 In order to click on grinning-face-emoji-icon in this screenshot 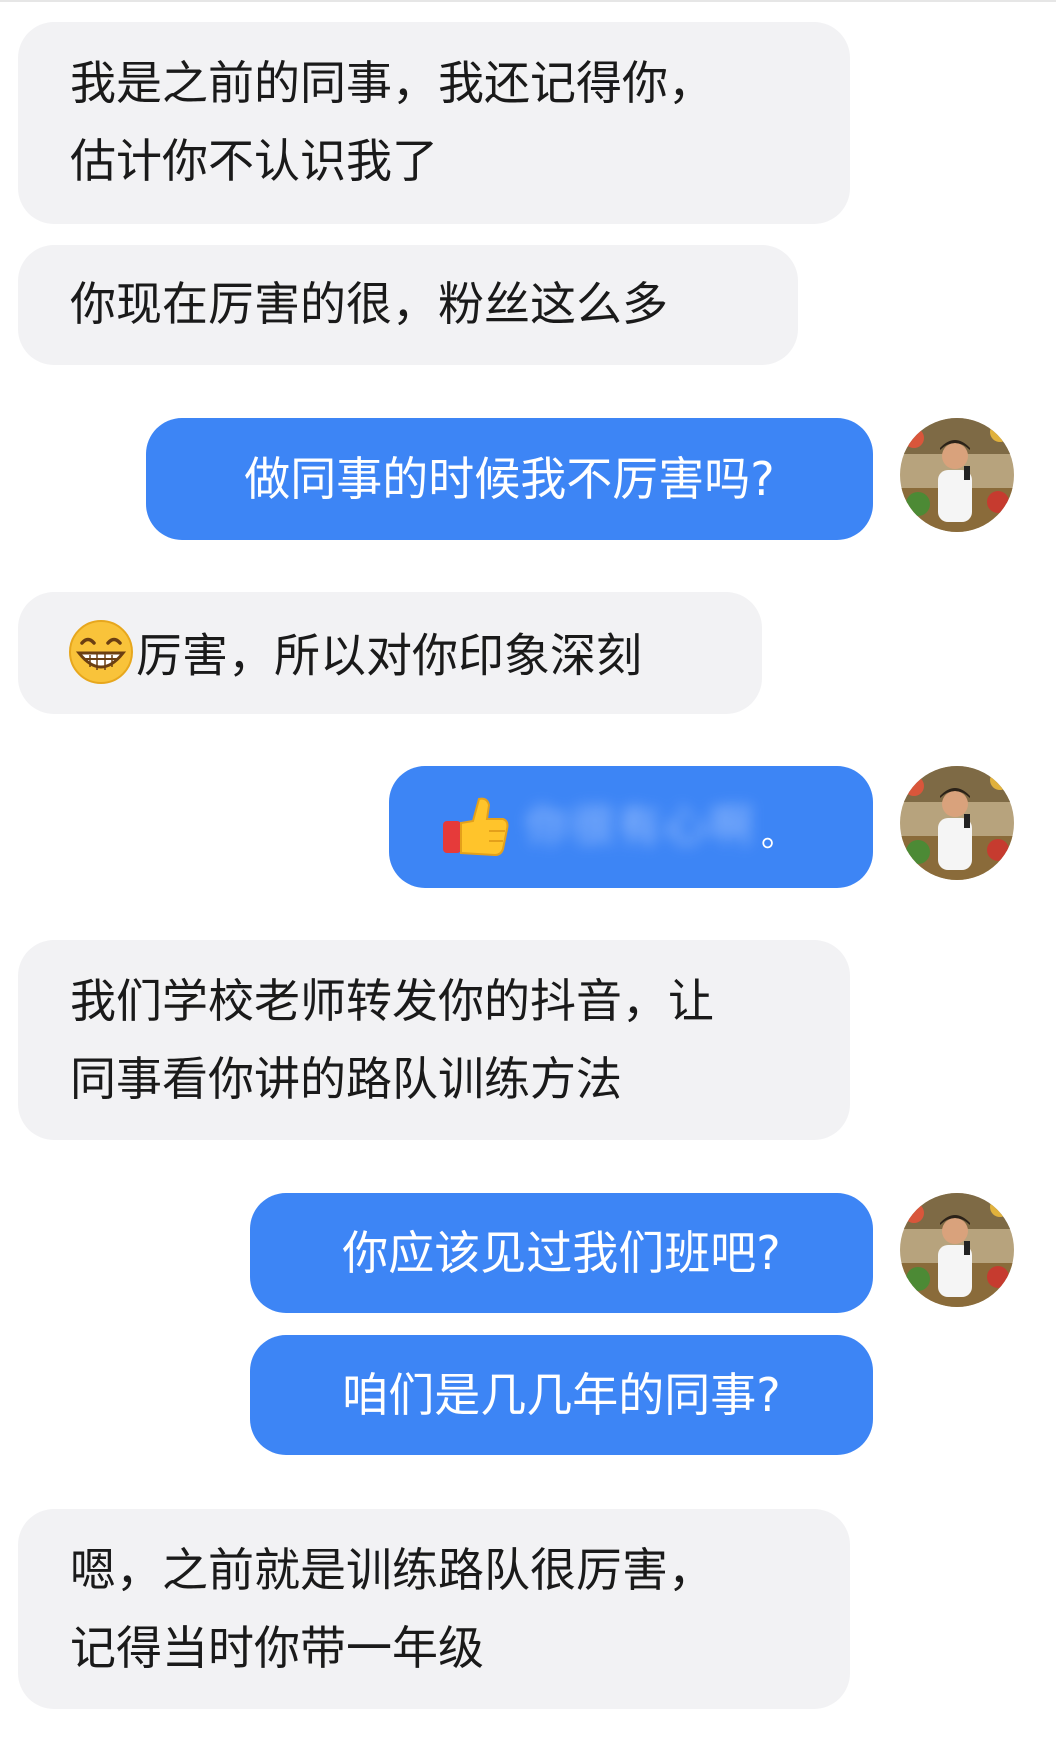, I will do `click(101, 651)`.